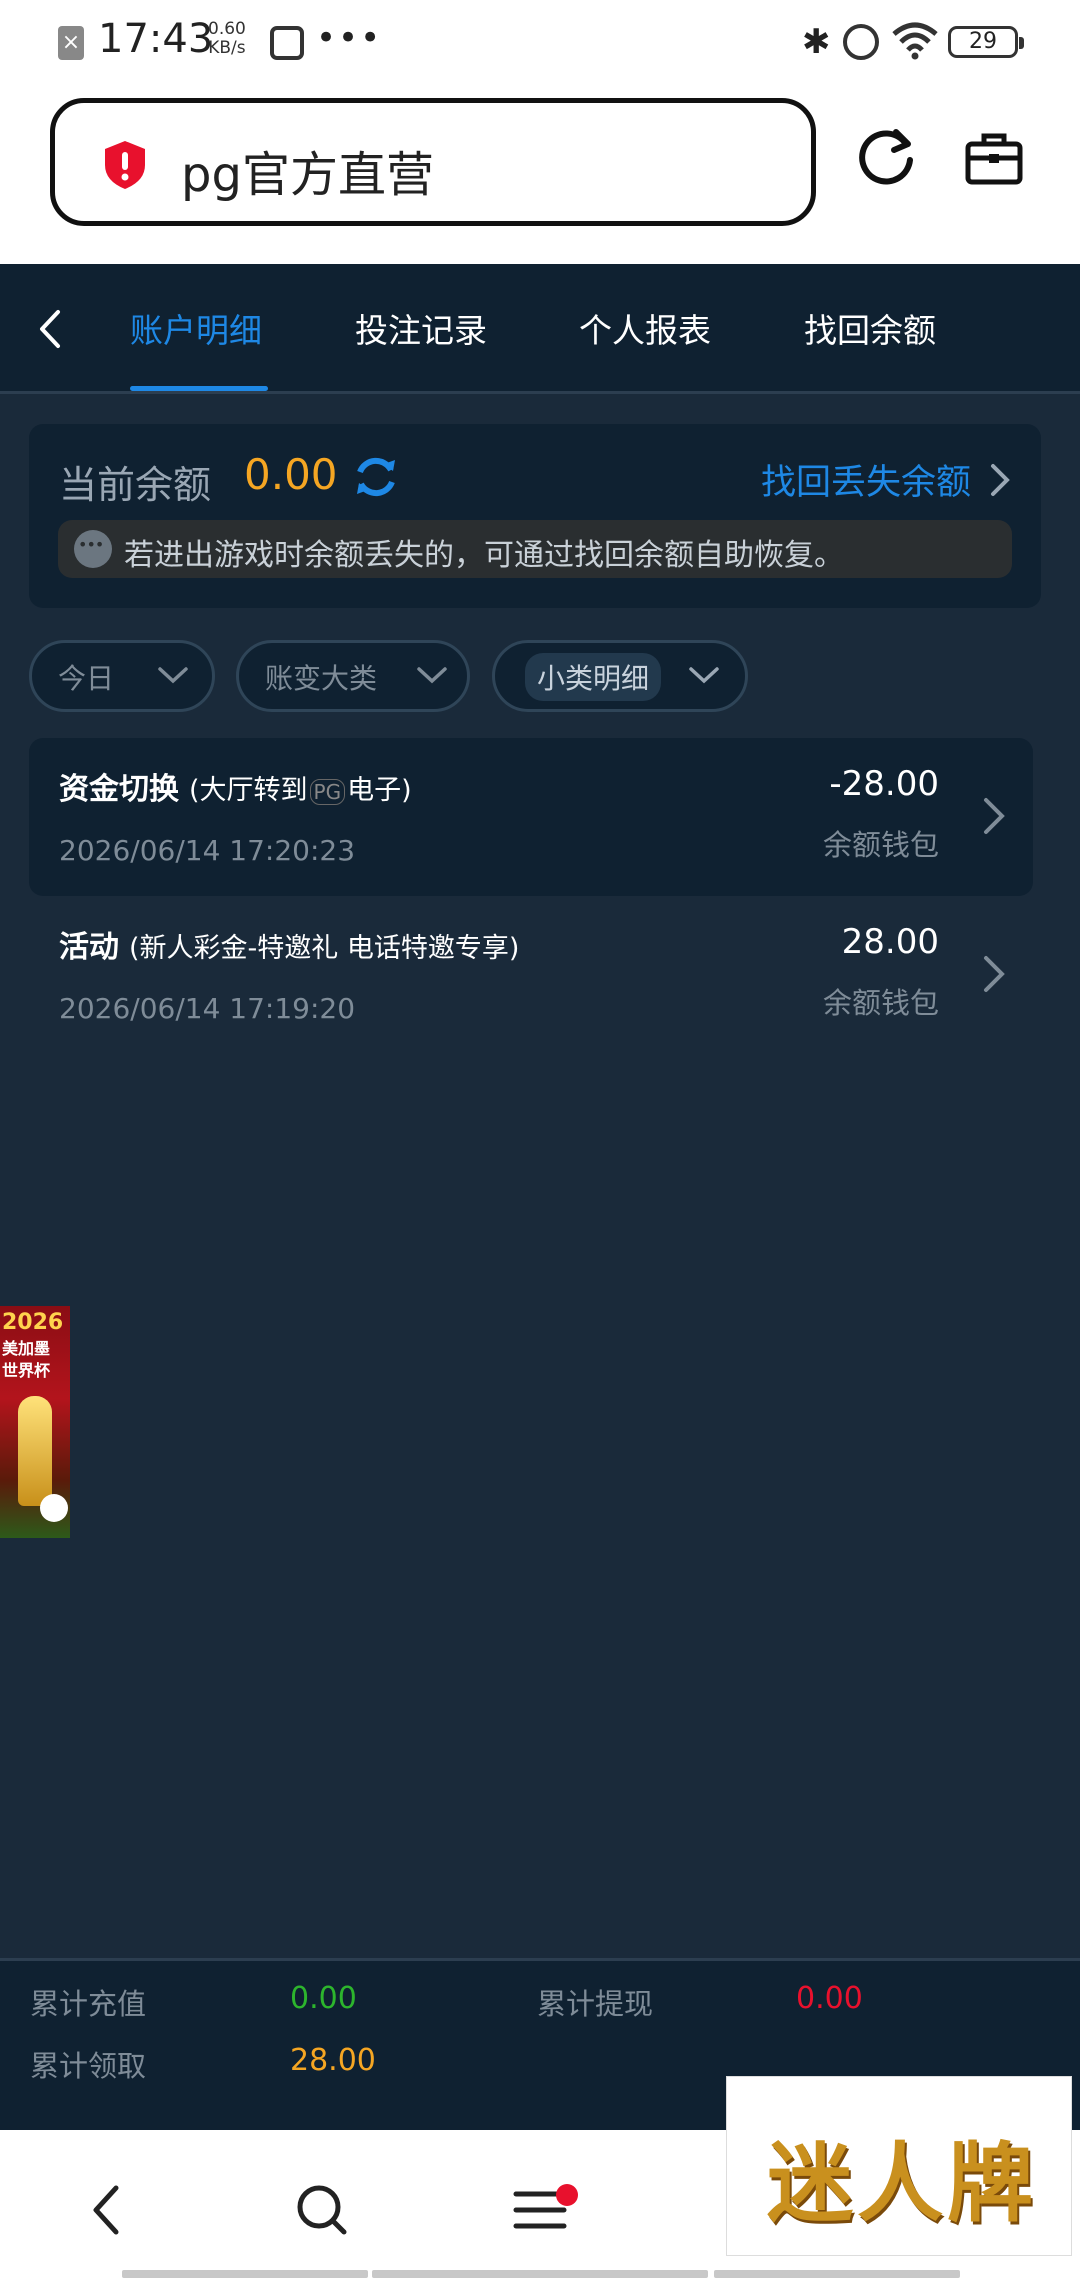  I want to click on refresh-balance-icon, so click(376, 477).